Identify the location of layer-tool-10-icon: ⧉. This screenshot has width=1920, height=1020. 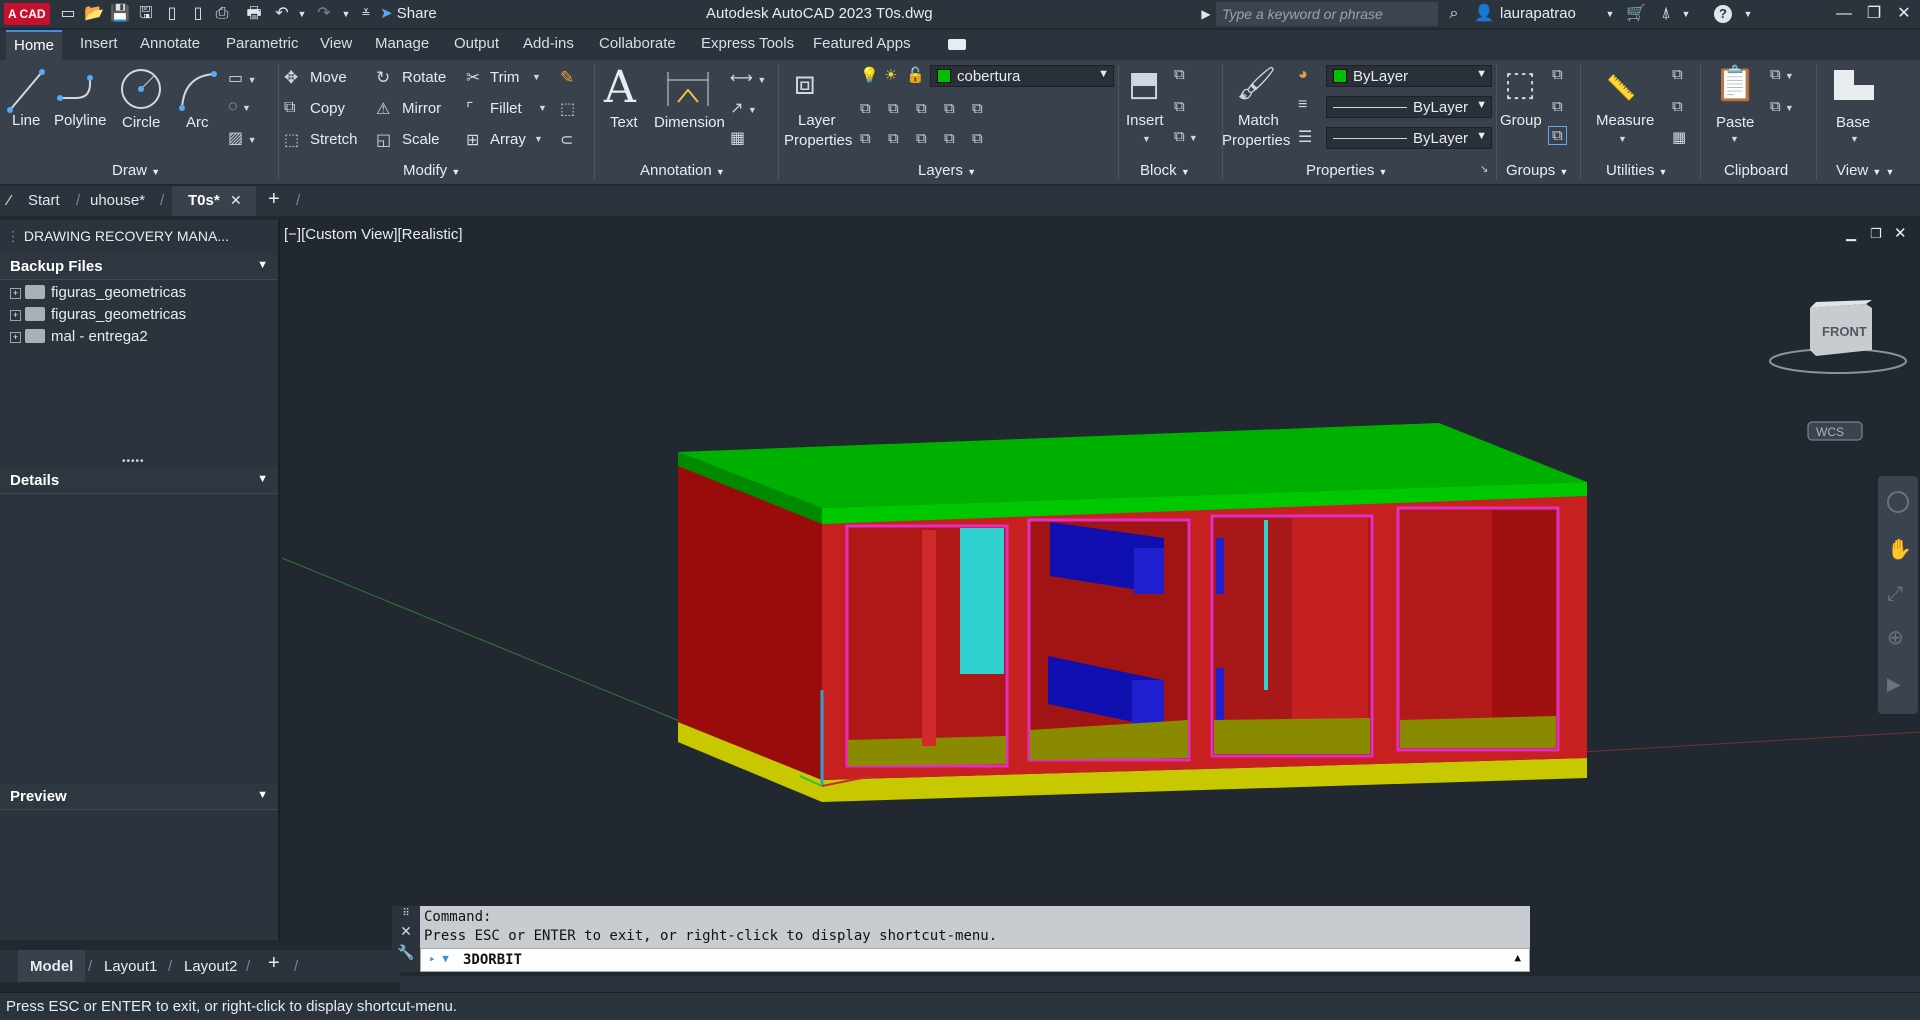
(977, 138).